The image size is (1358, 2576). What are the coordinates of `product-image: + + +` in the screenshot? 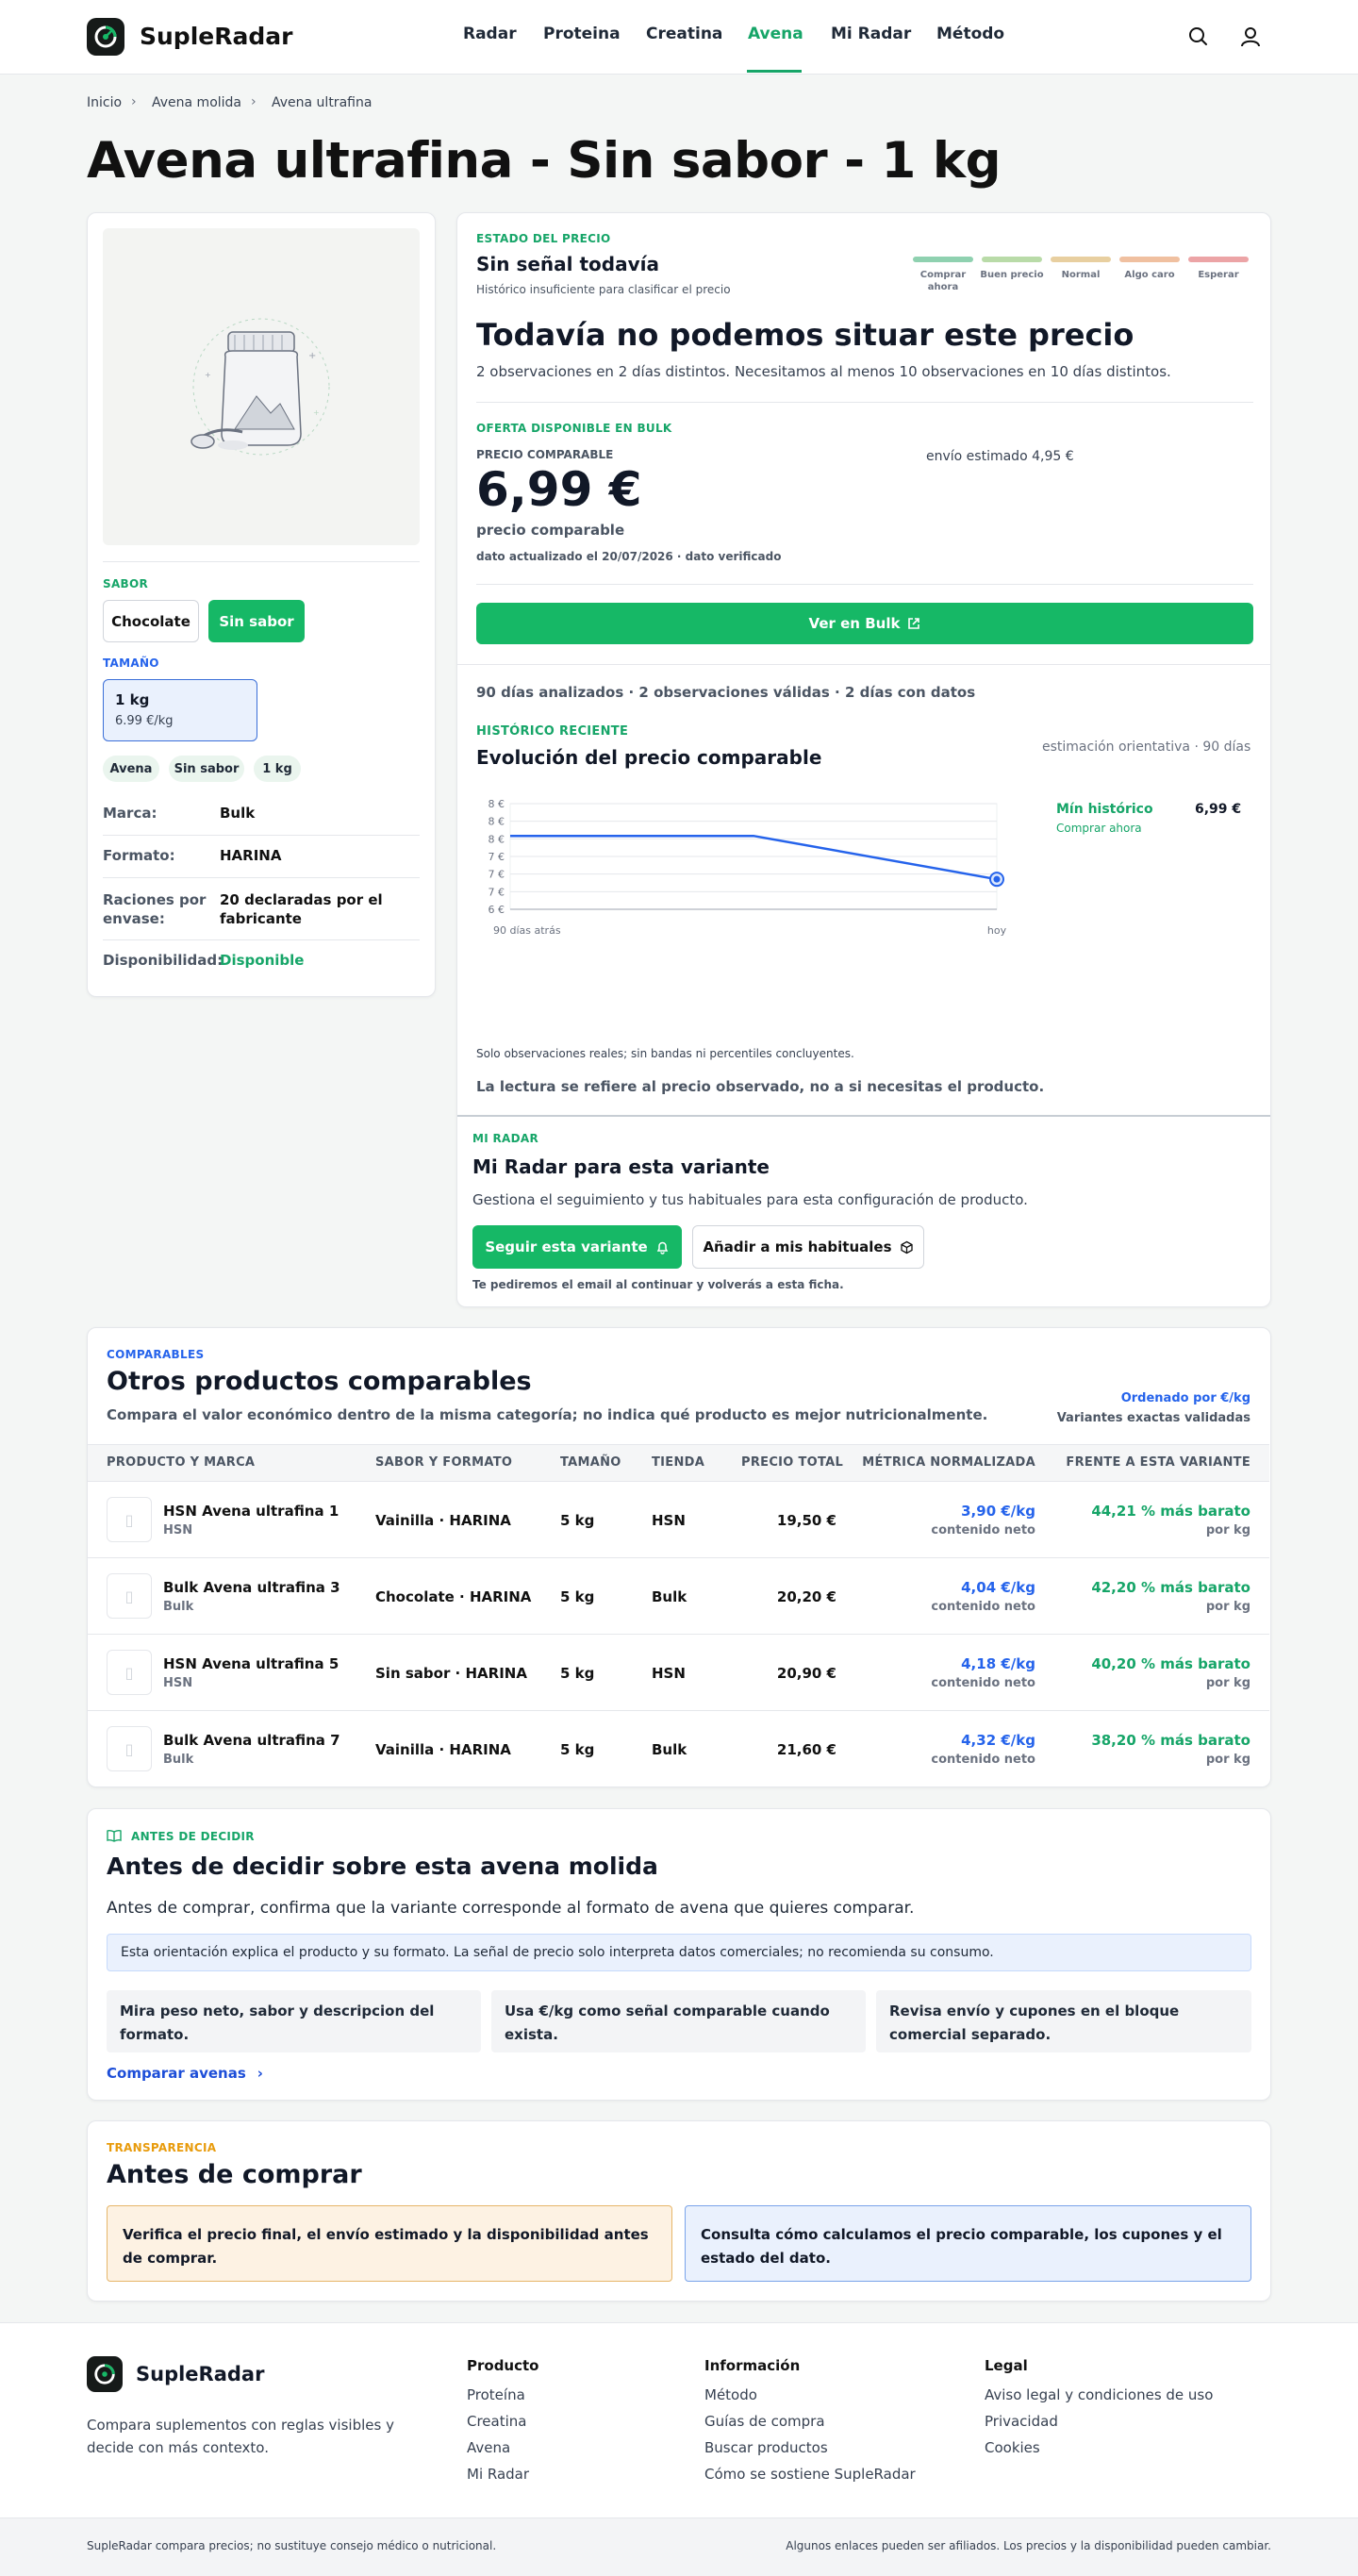 It's located at (261, 387).